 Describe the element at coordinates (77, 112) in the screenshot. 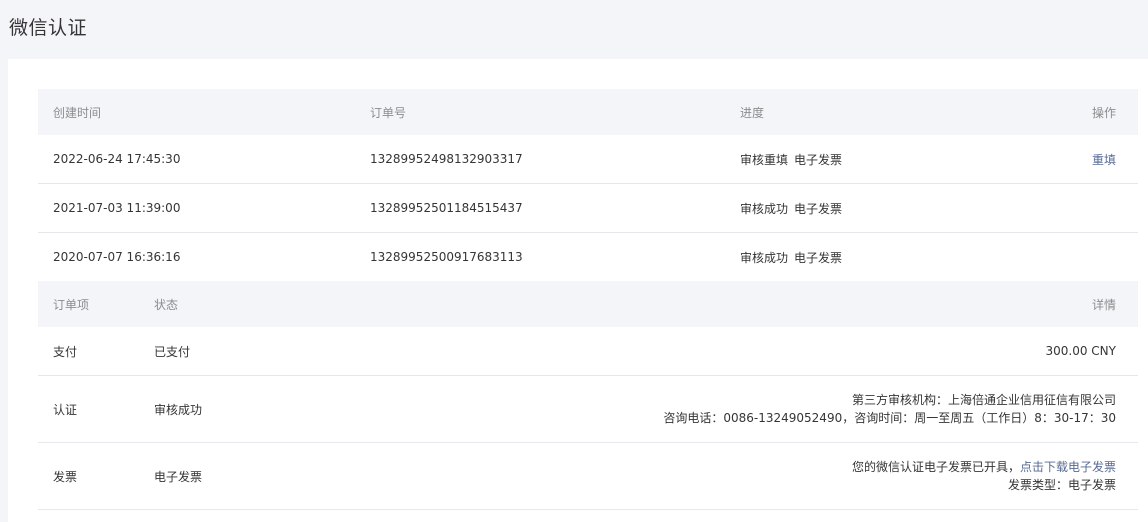

I see `header-created: 创建时间` at that location.